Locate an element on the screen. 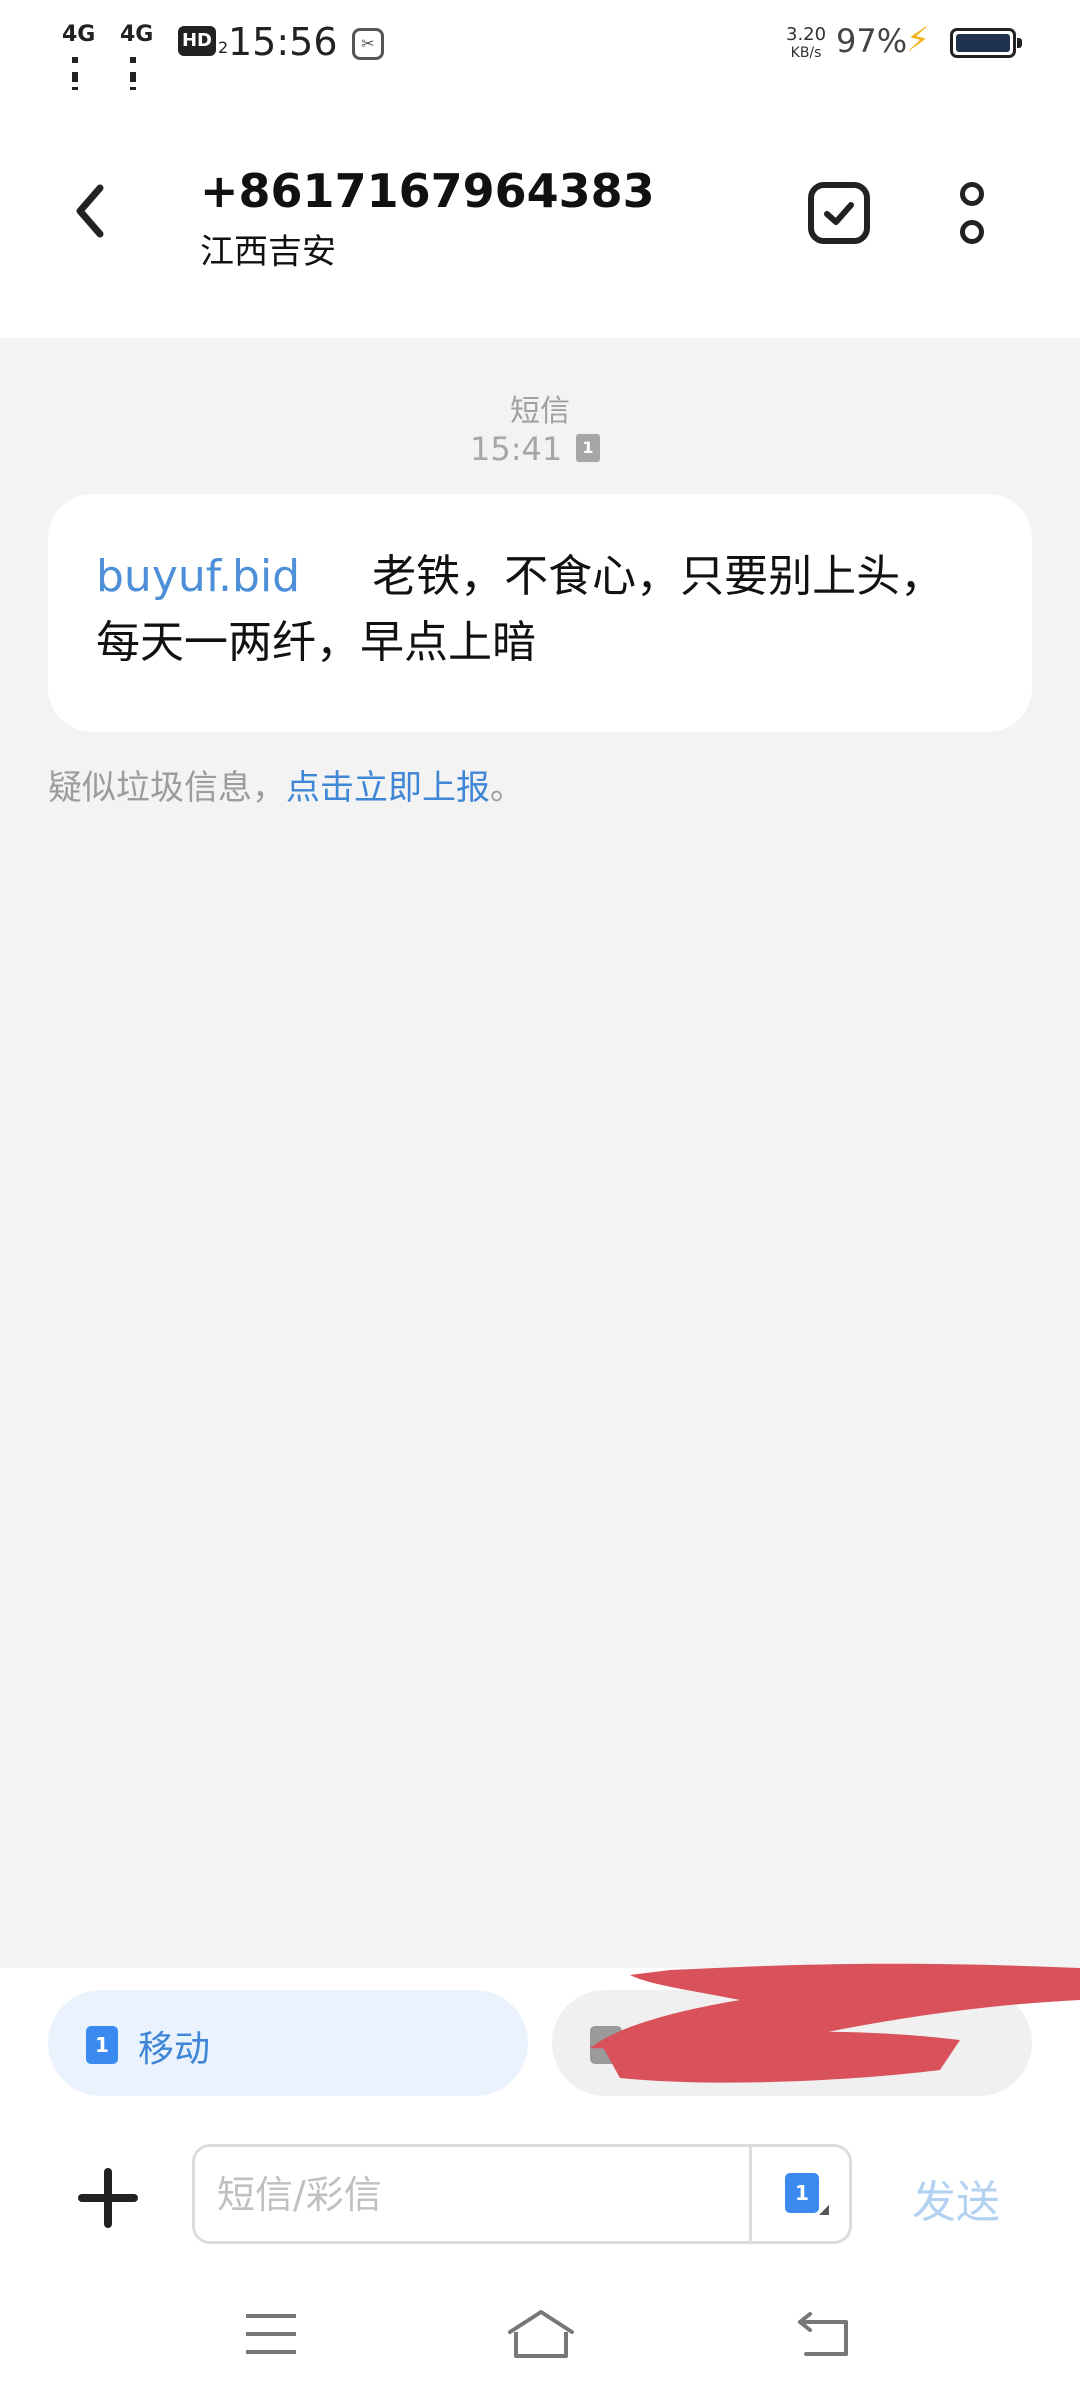 This screenshot has height=2400, width=1080. add-attachment-button is located at coordinates (108, 2198).